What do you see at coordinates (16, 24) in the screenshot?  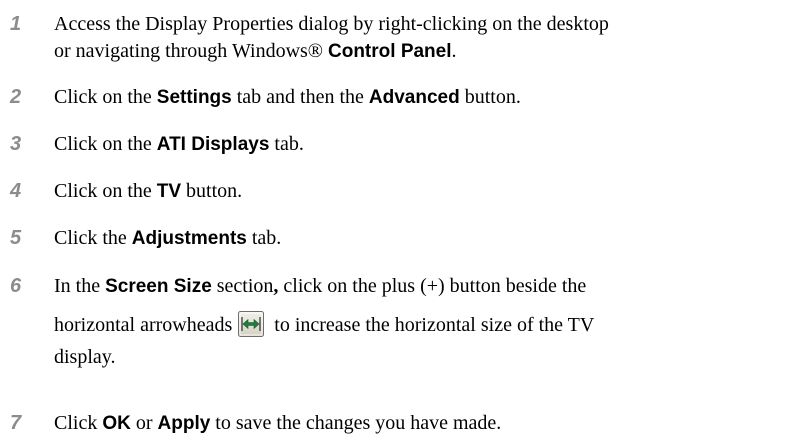 I see `step-number: 1` at bounding box center [16, 24].